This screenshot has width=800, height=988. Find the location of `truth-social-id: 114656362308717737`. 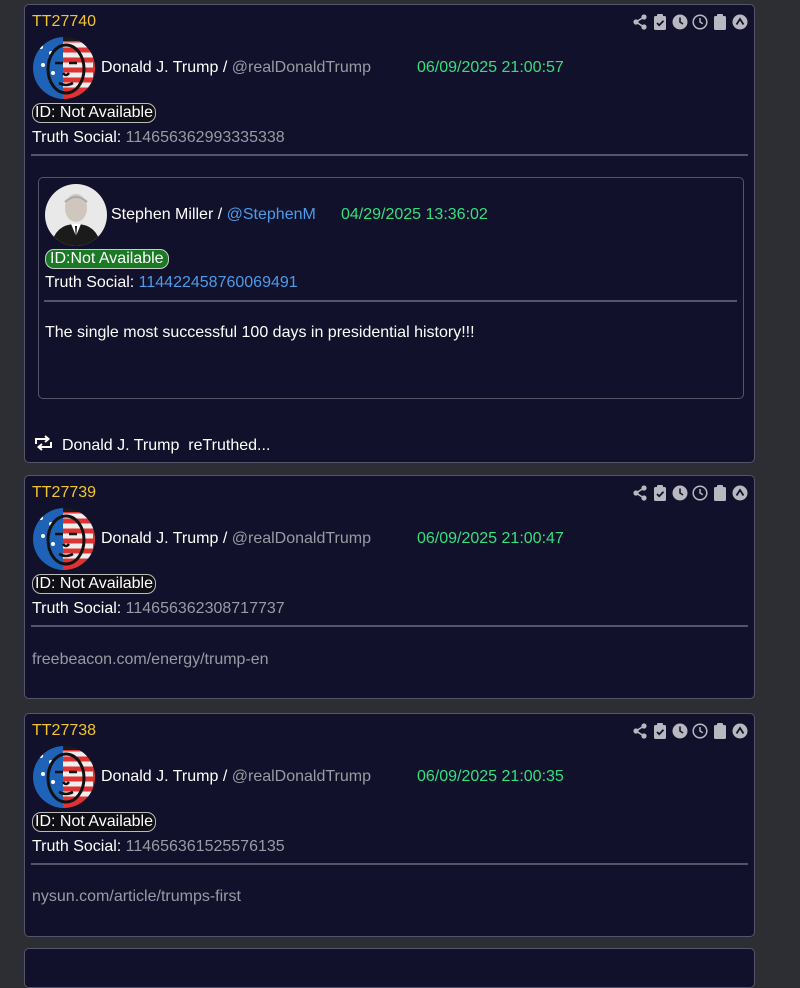

truth-social-id: 114656362308717737 is located at coordinates (205, 608).